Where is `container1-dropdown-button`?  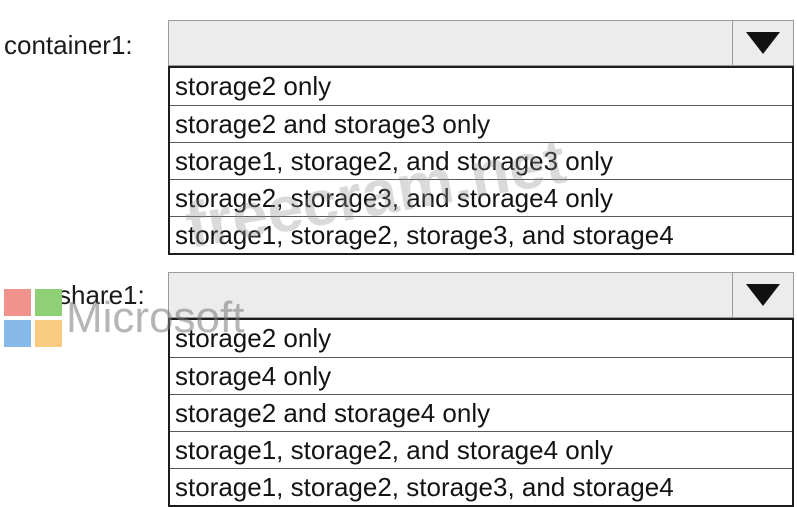 container1-dropdown-button is located at coordinates (763, 43).